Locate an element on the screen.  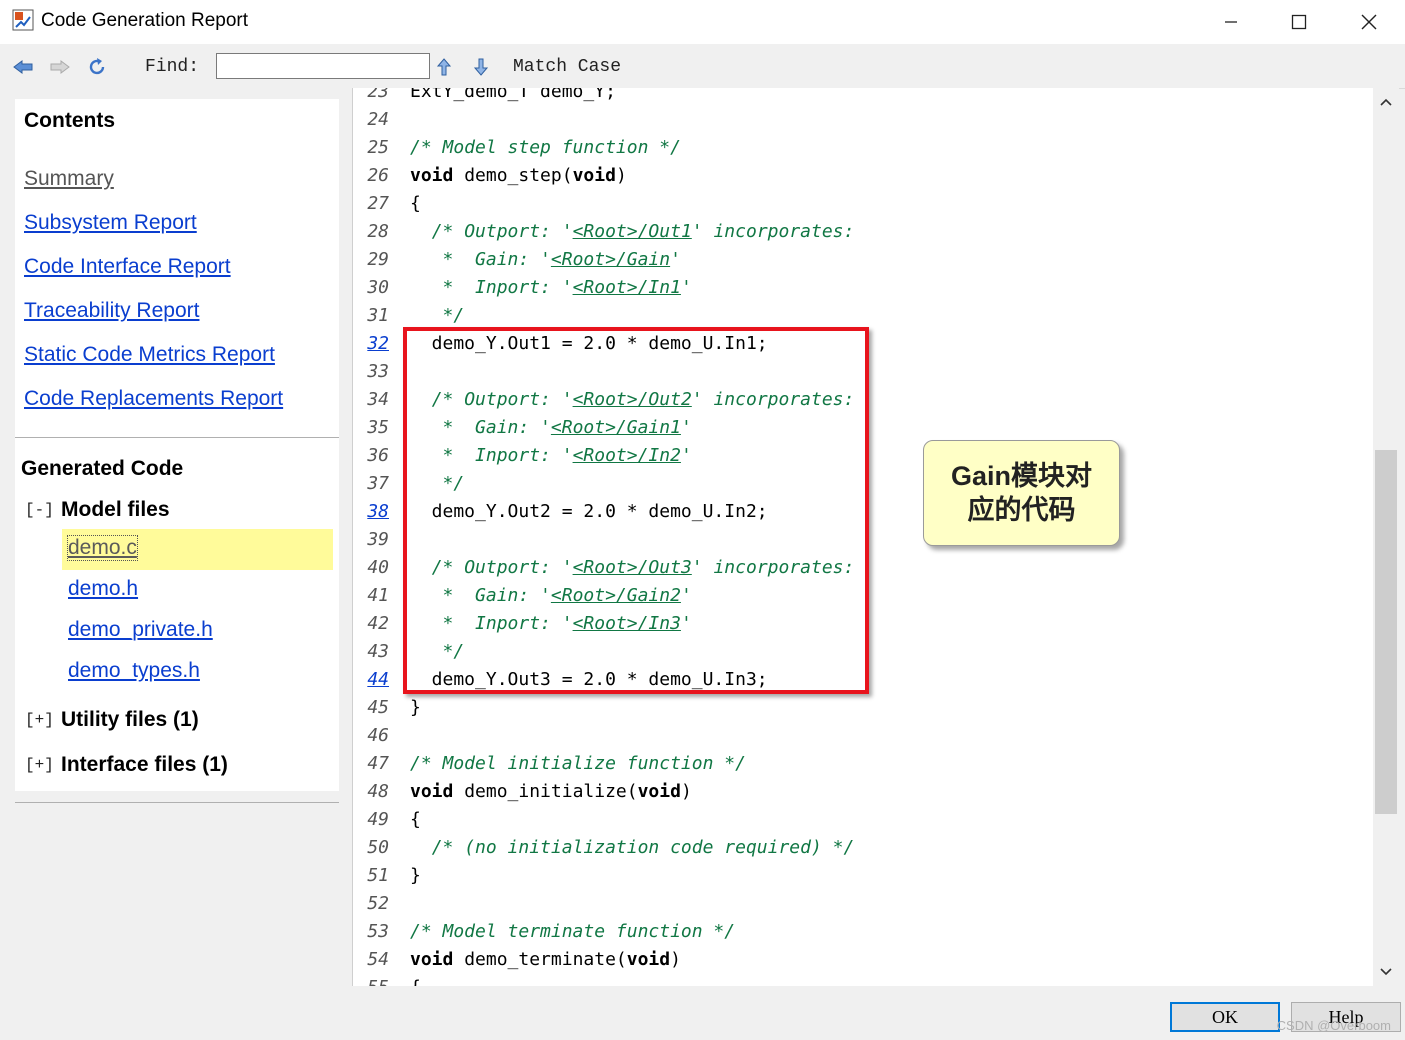
find-down-icon is located at coordinates (481, 67).